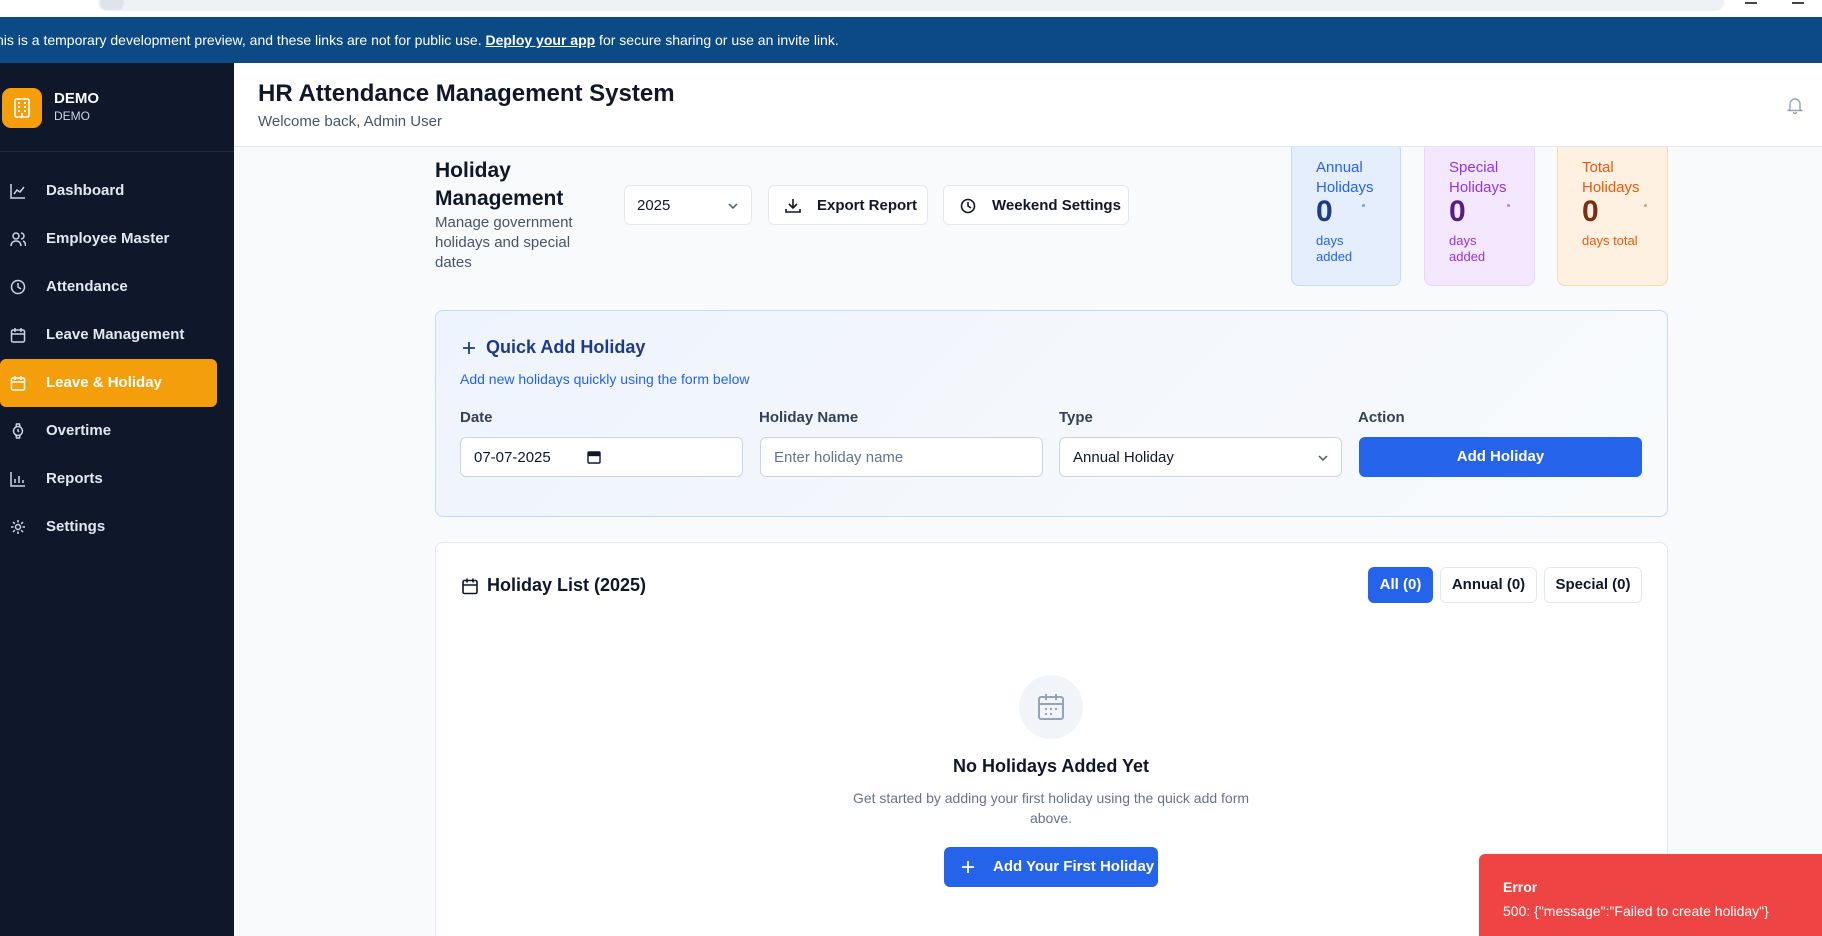 This screenshot has height=936, width=1822. Describe the element at coordinates (72, 116) in the screenshot. I see `brand-sub: DEMO` at that location.